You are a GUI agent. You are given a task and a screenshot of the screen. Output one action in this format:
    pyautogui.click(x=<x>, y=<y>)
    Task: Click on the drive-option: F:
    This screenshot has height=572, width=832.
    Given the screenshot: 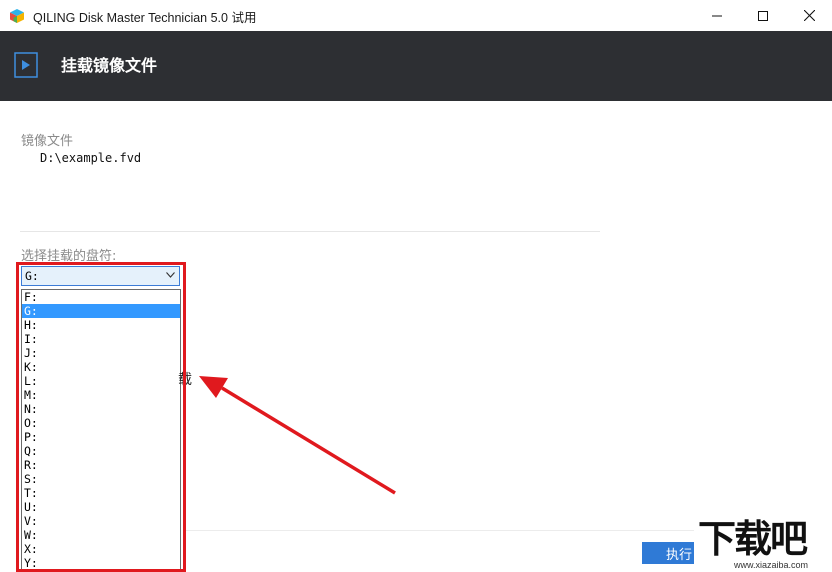 What is the action you would take?
    pyautogui.click(x=101, y=297)
    